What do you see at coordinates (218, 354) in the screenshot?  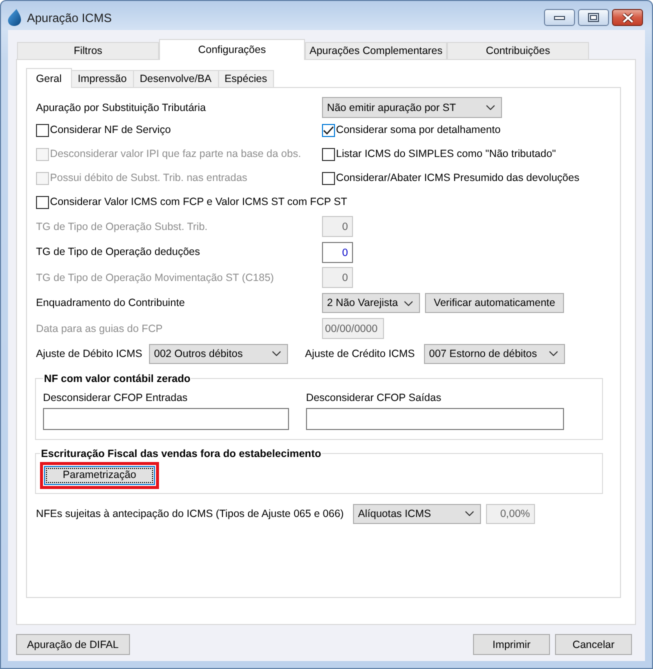 I see `dropdown: 002 Outros débitos` at bounding box center [218, 354].